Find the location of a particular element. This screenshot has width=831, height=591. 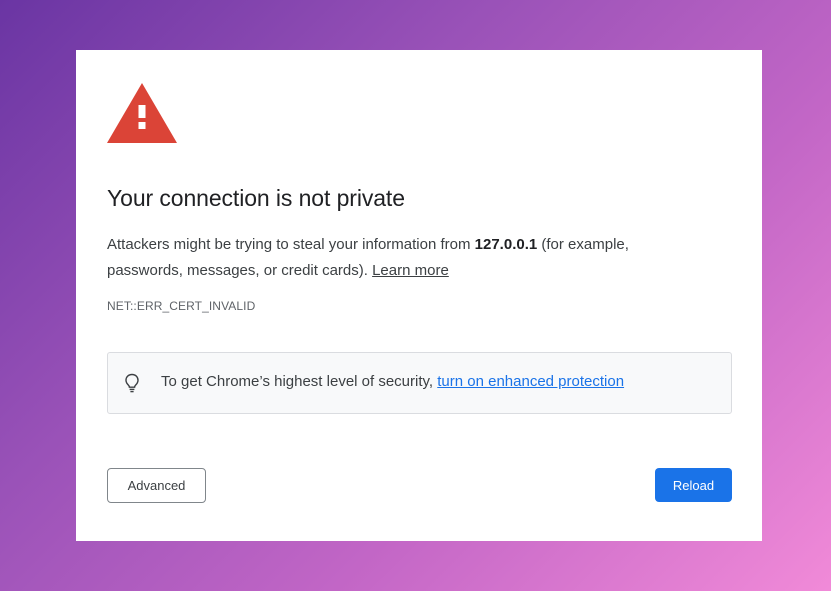

lightbulb-icon is located at coordinates (132, 383).